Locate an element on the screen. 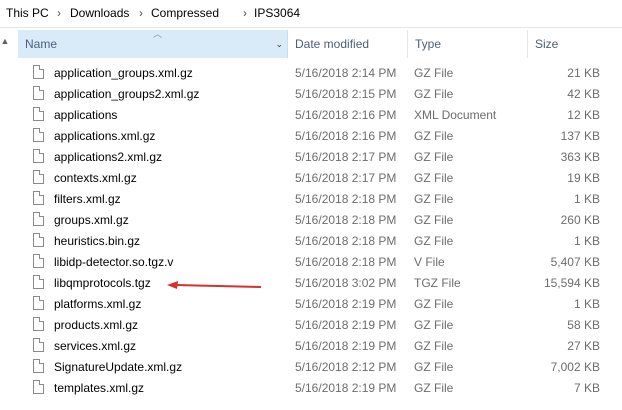 This screenshot has width=622, height=410. file-date-modified: 5/16/2018 2:17 PM is located at coordinates (346, 157).